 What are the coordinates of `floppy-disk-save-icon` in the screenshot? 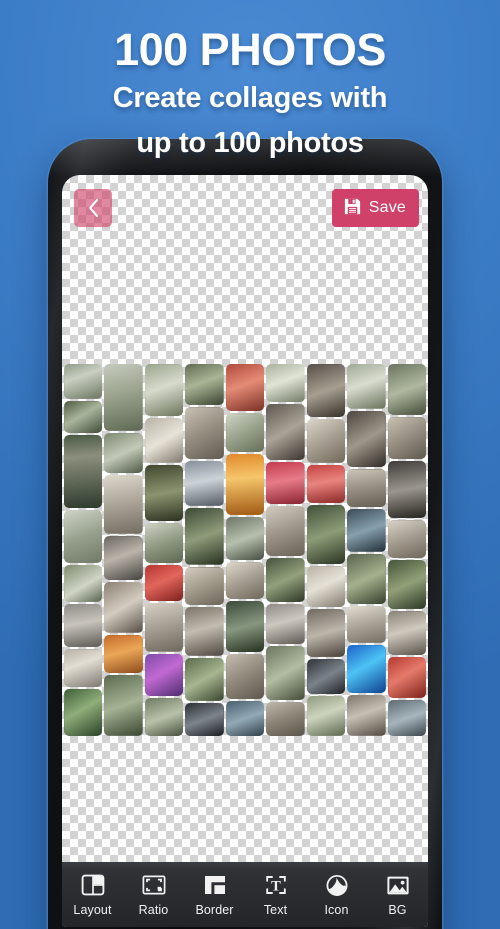 It's located at (352, 208).